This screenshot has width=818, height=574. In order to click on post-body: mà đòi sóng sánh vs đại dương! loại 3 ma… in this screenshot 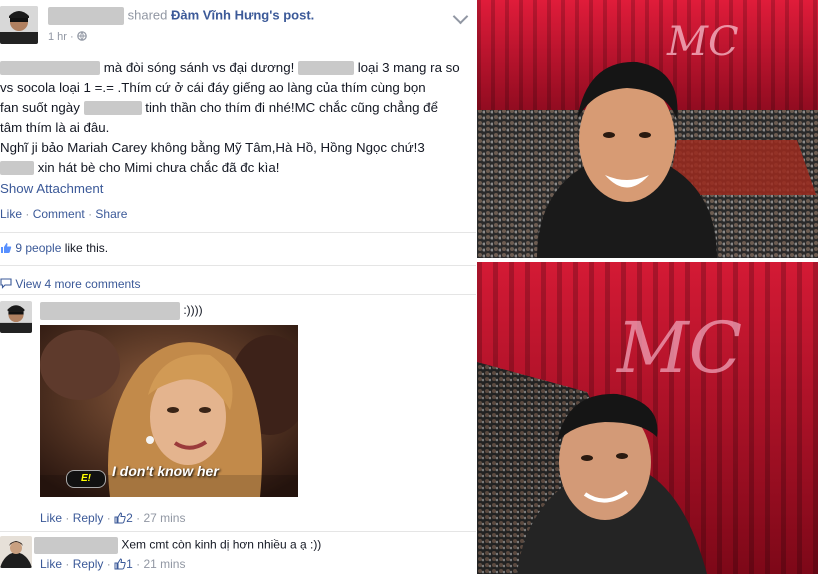, I will do `click(235, 128)`.